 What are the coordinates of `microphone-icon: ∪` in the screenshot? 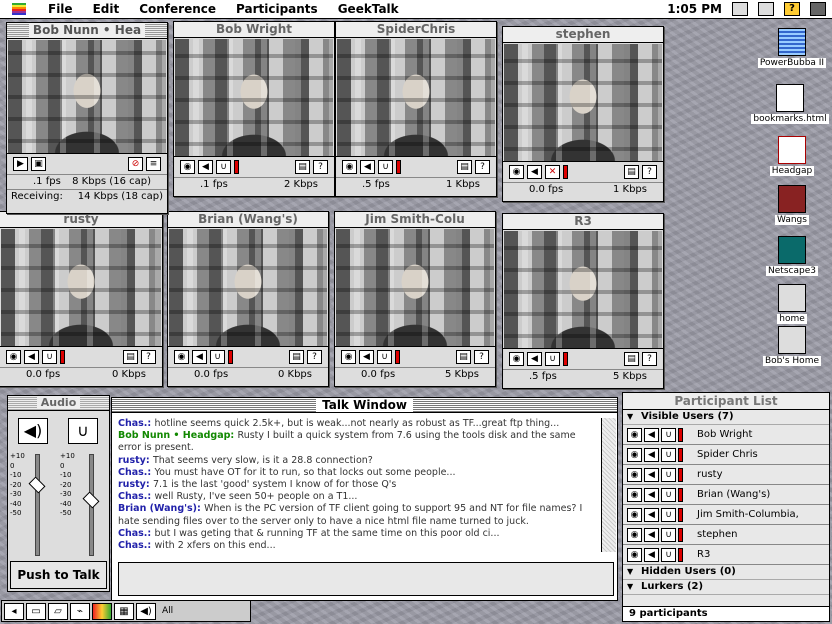 It's located at (83, 431).